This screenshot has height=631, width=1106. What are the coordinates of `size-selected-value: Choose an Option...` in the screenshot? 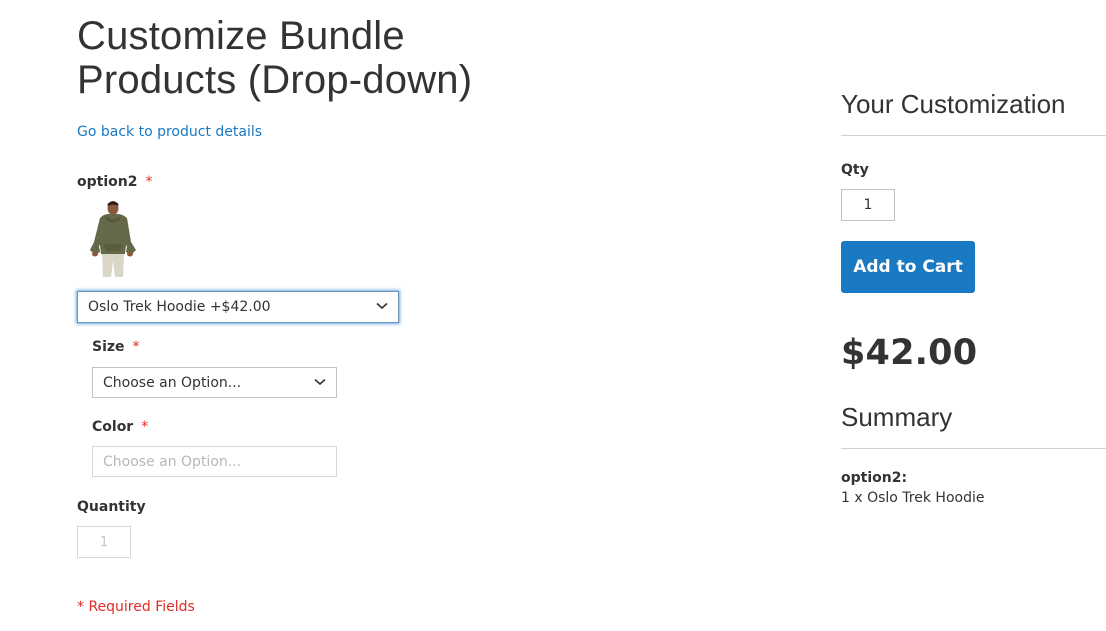 It's located at (172, 382).